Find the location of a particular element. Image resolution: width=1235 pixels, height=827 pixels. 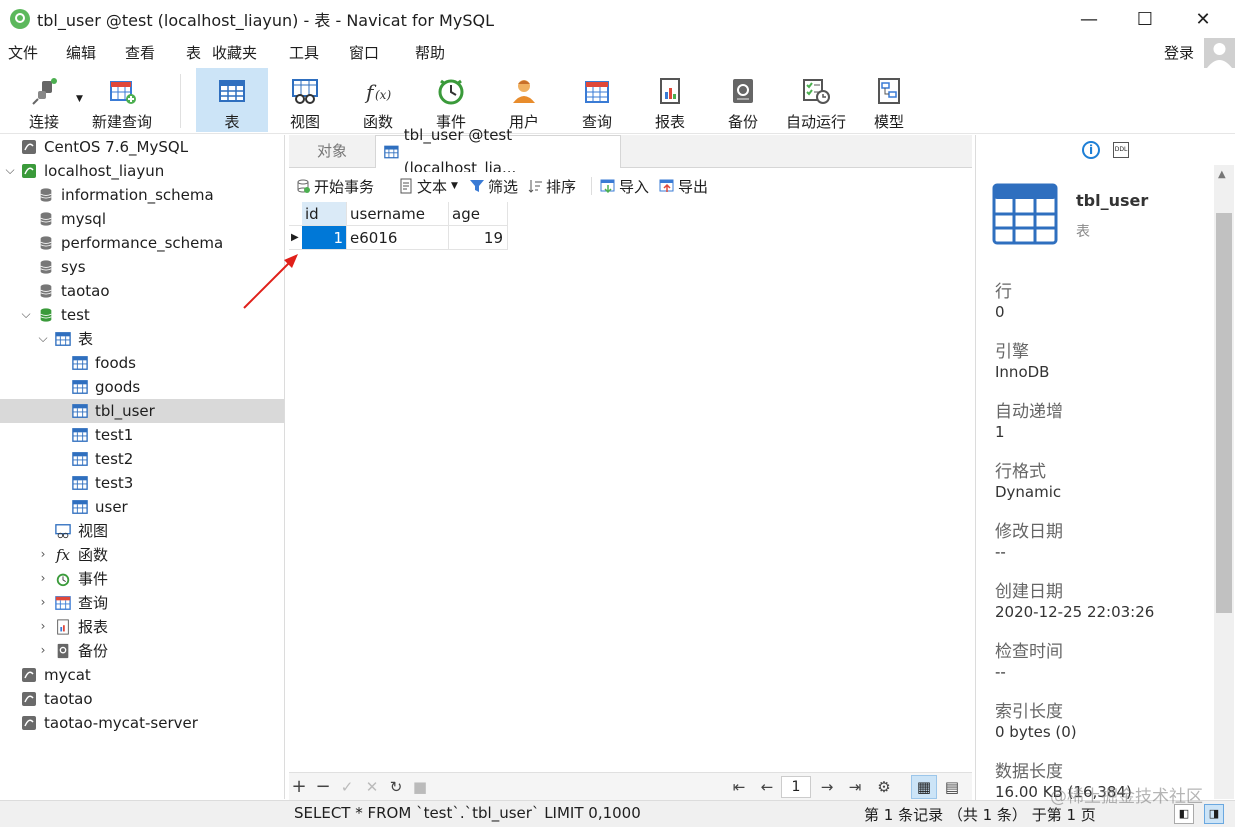

tree-table-tbl-user: tbl_user is located at coordinates (142, 411).